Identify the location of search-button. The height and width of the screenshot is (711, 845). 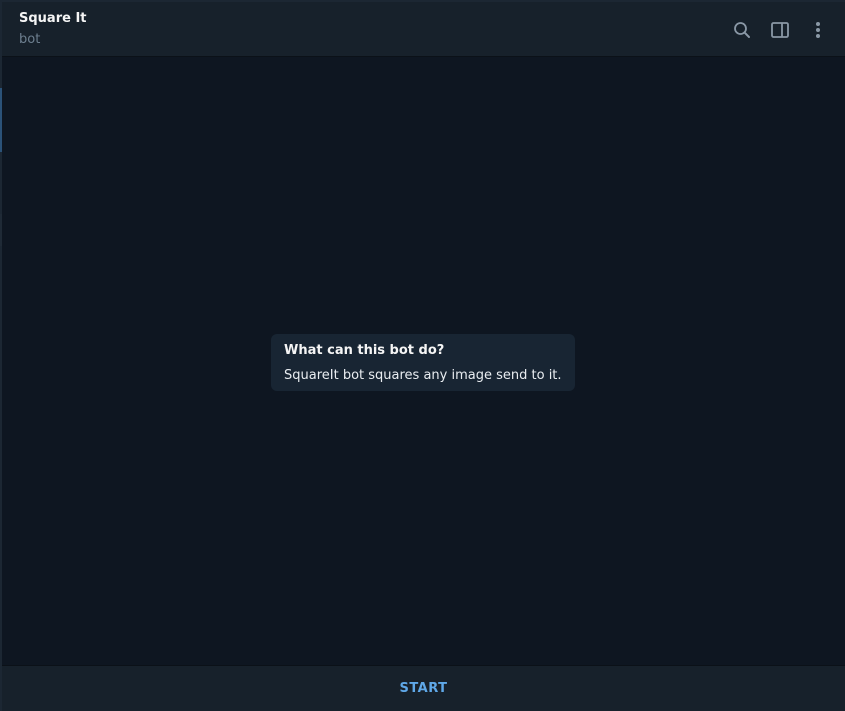
(742, 30).